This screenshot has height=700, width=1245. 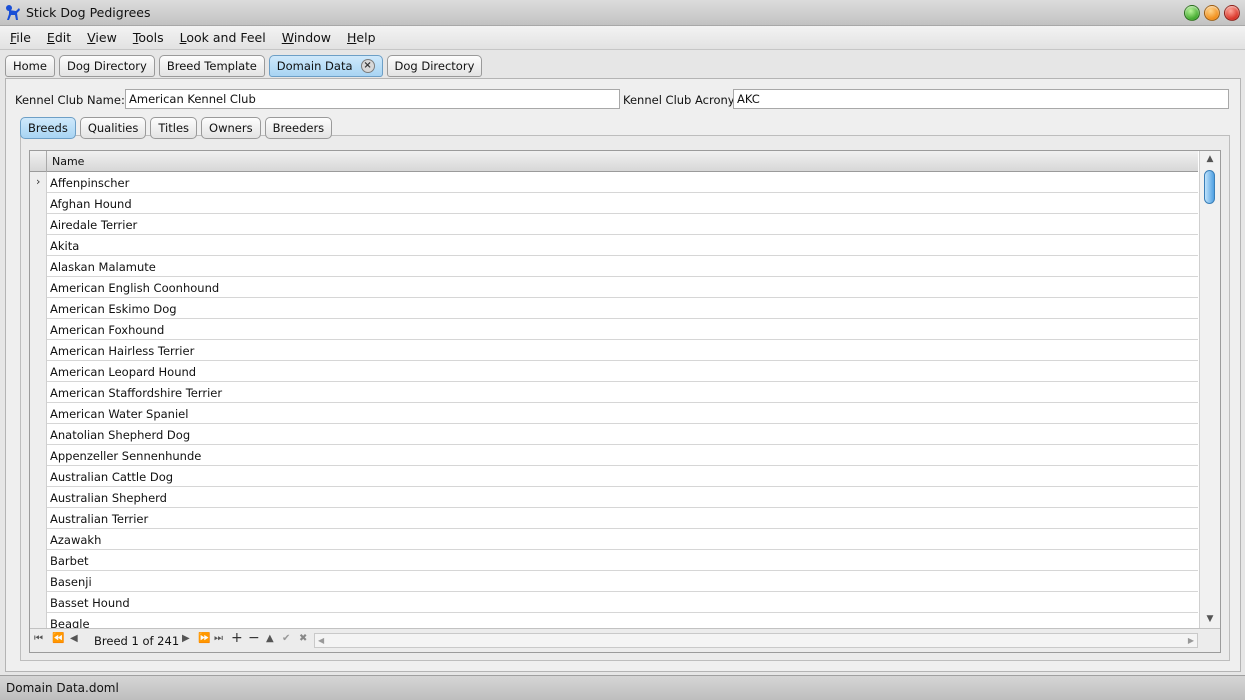 What do you see at coordinates (614, 497) in the screenshot?
I see `table-row: Australian Shepherd` at bounding box center [614, 497].